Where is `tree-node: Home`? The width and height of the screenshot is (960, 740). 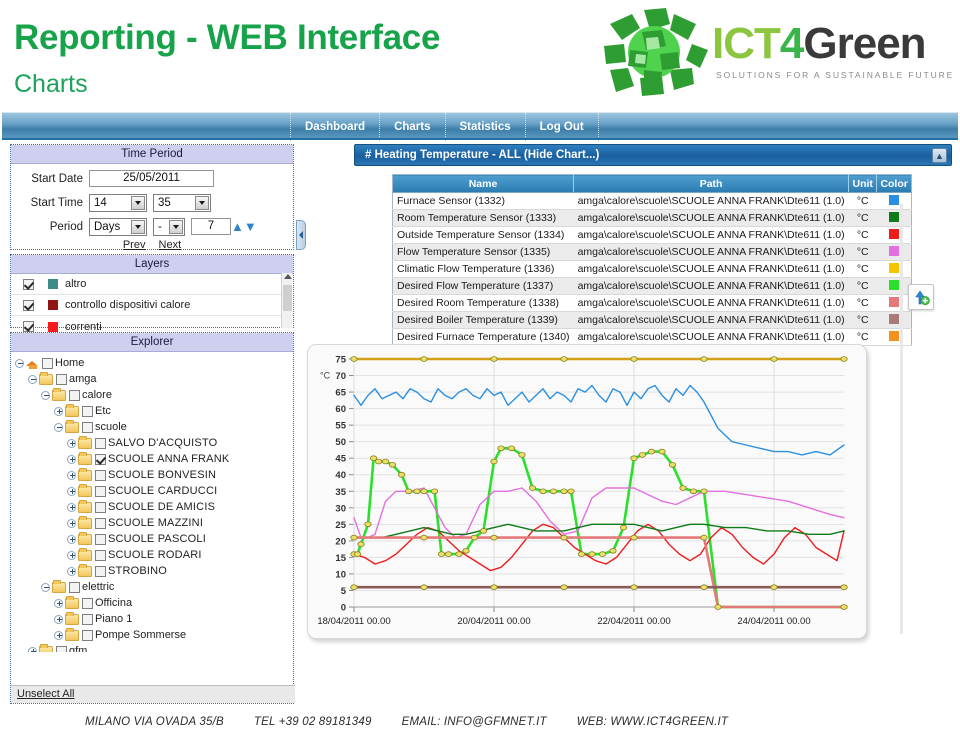
tree-node: Home is located at coordinates (154, 363).